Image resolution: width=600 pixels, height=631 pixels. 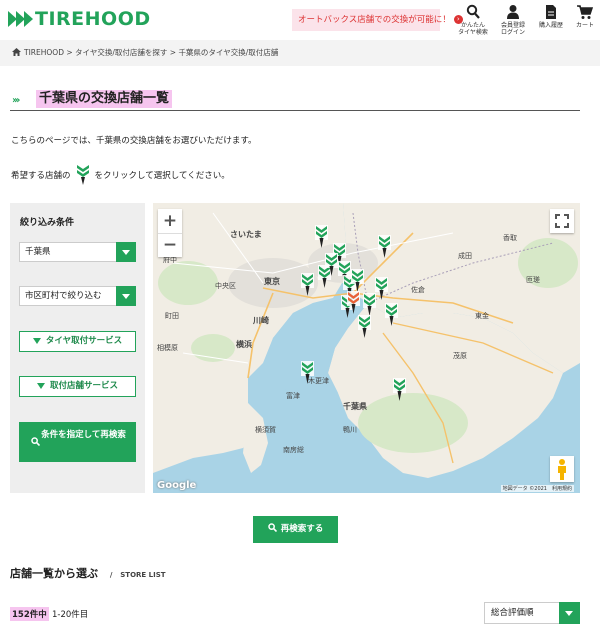 I want to click on map-label-togane: 東金, so click(x=482, y=316).